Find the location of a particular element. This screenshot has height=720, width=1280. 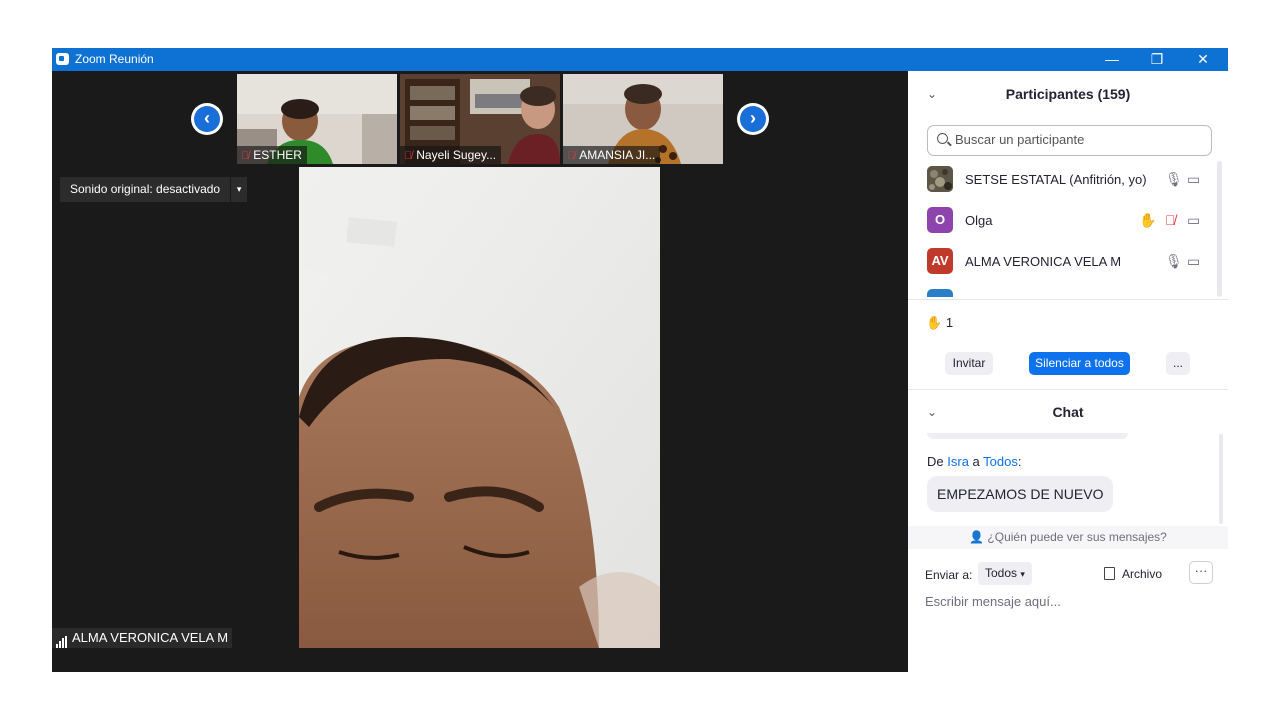

gallery-next-button: › is located at coordinates (753, 119).